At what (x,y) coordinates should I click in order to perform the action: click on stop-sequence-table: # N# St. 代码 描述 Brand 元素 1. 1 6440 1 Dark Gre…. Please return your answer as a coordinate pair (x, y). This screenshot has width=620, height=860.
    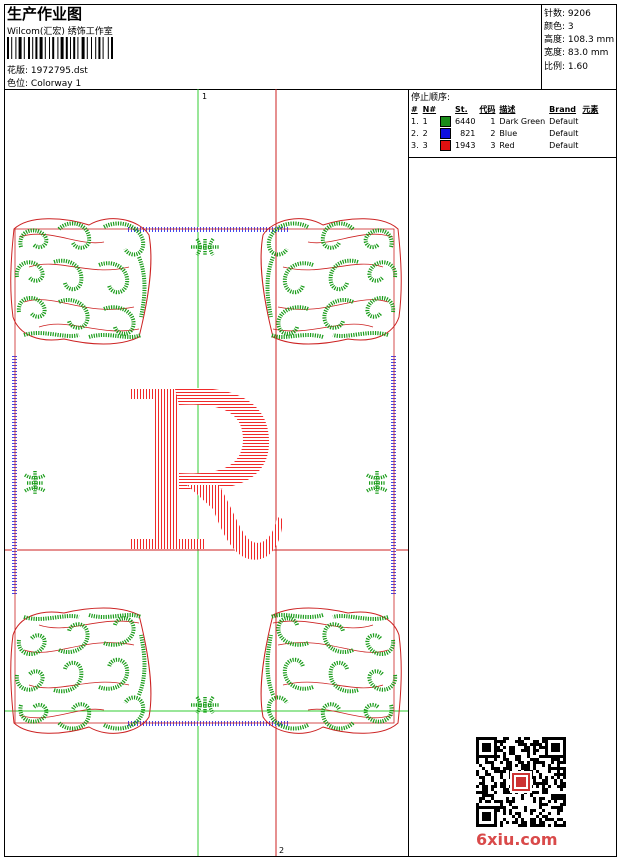
    Looking at the image, I should click on (504, 127).